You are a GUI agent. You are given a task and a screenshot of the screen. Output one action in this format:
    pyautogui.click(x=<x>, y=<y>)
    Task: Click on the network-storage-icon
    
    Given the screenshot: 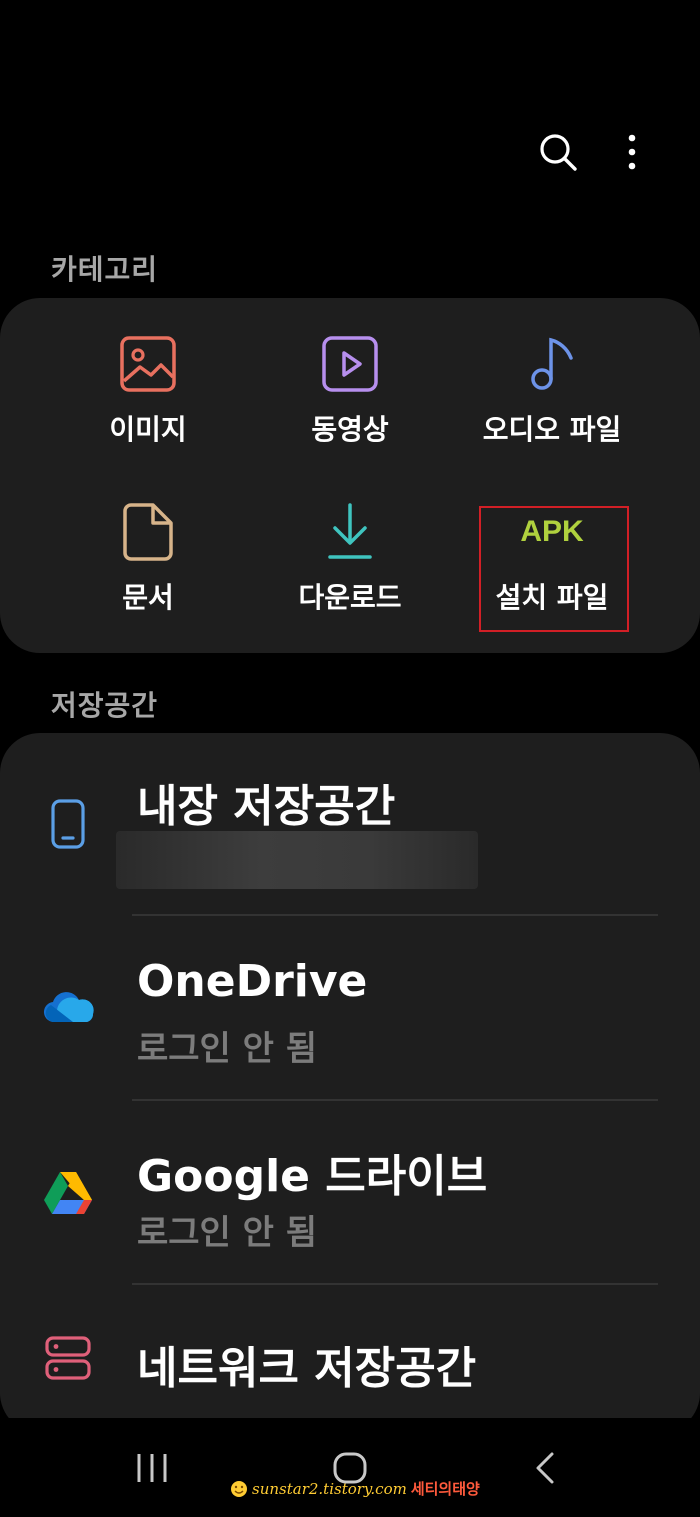 What is the action you would take?
    pyautogui.click(x=68, y=1358)
    